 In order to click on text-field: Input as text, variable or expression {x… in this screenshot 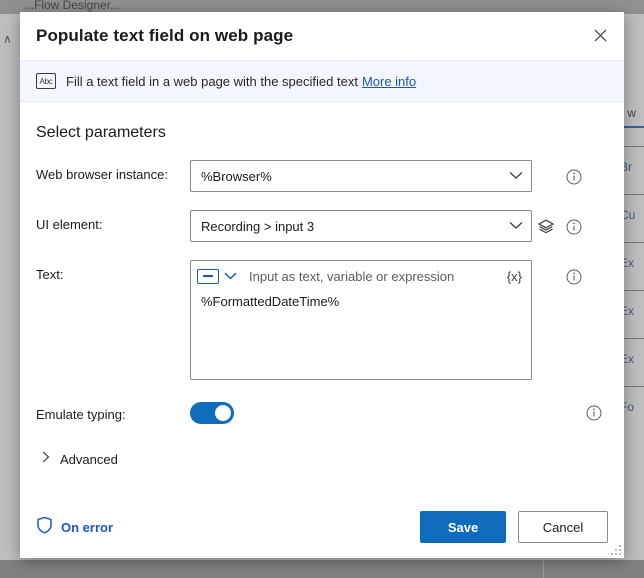, I will do `click(361, 320)`.